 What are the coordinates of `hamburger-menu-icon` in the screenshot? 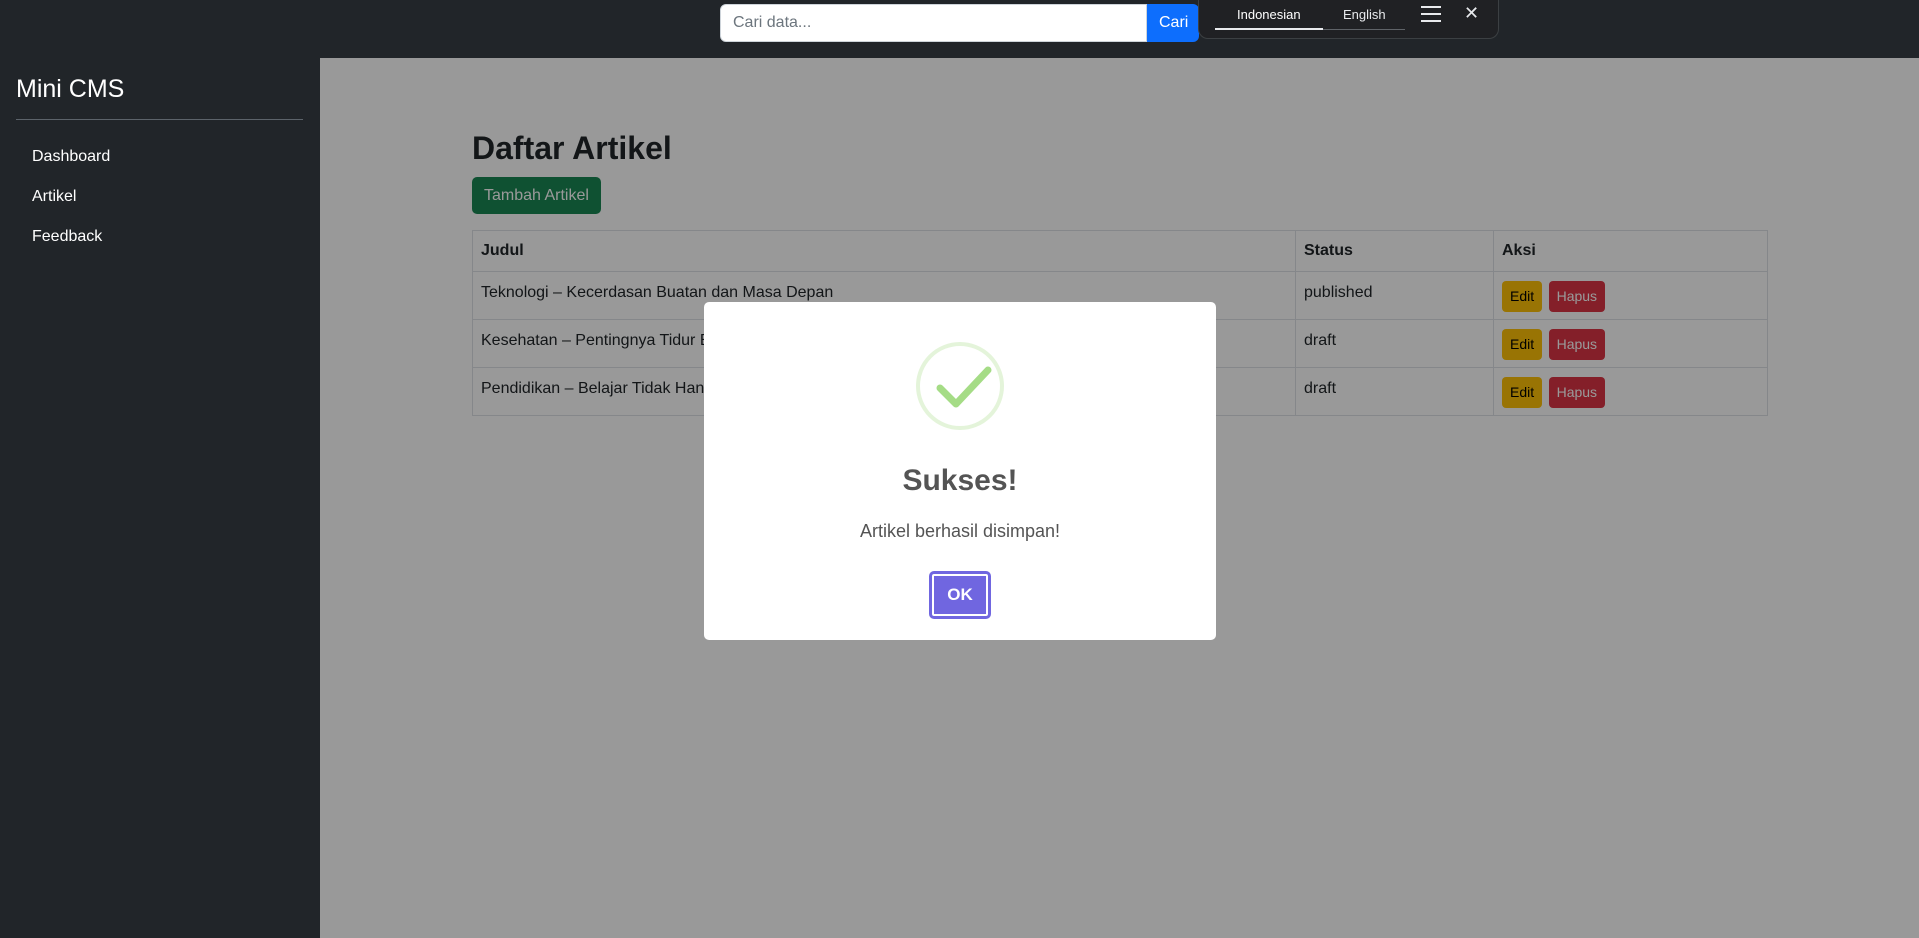 It's located at (1431, 15).